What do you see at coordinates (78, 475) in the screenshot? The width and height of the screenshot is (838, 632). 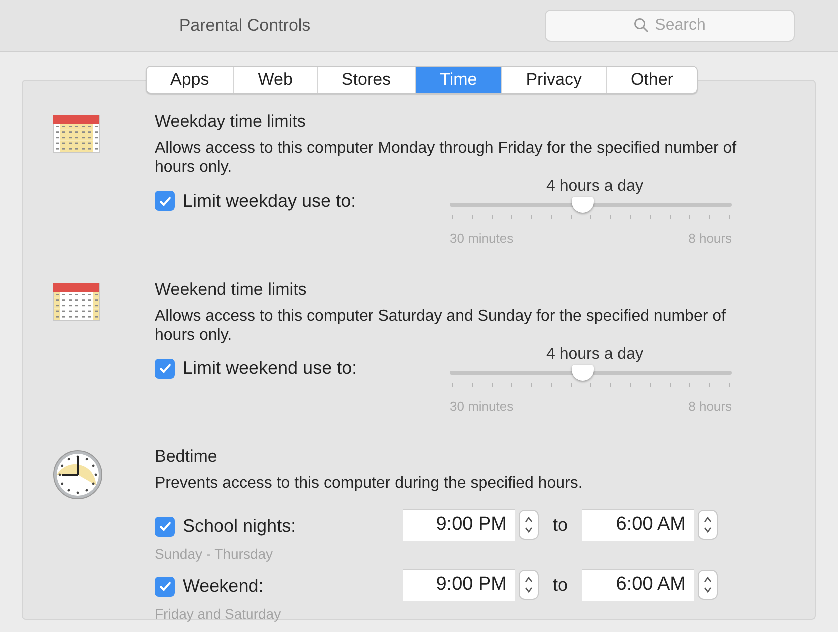 I see `clock-icon` at bounding box center [78, 475].